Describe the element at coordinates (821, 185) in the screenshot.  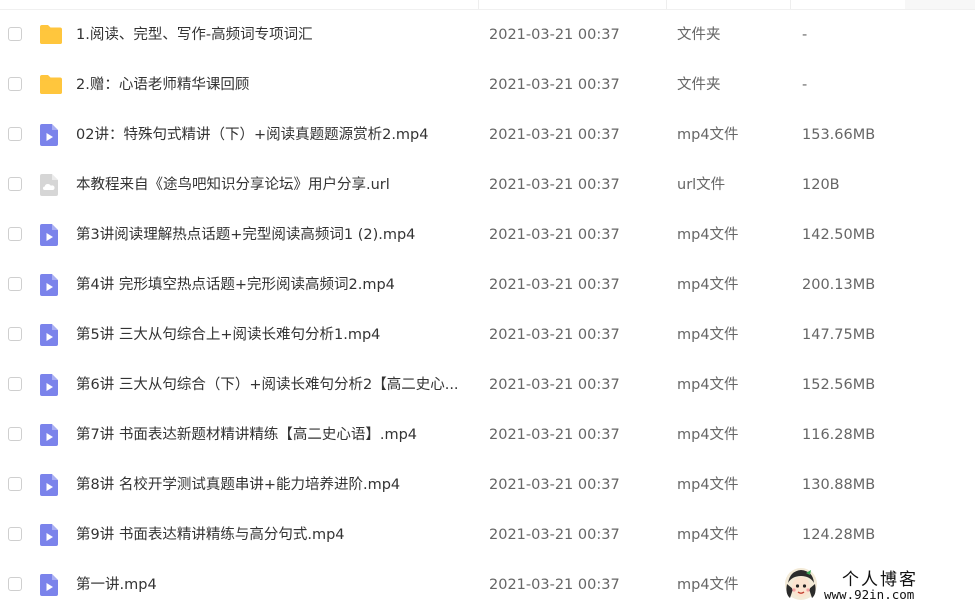
I see `file-size: 120B` at that location.